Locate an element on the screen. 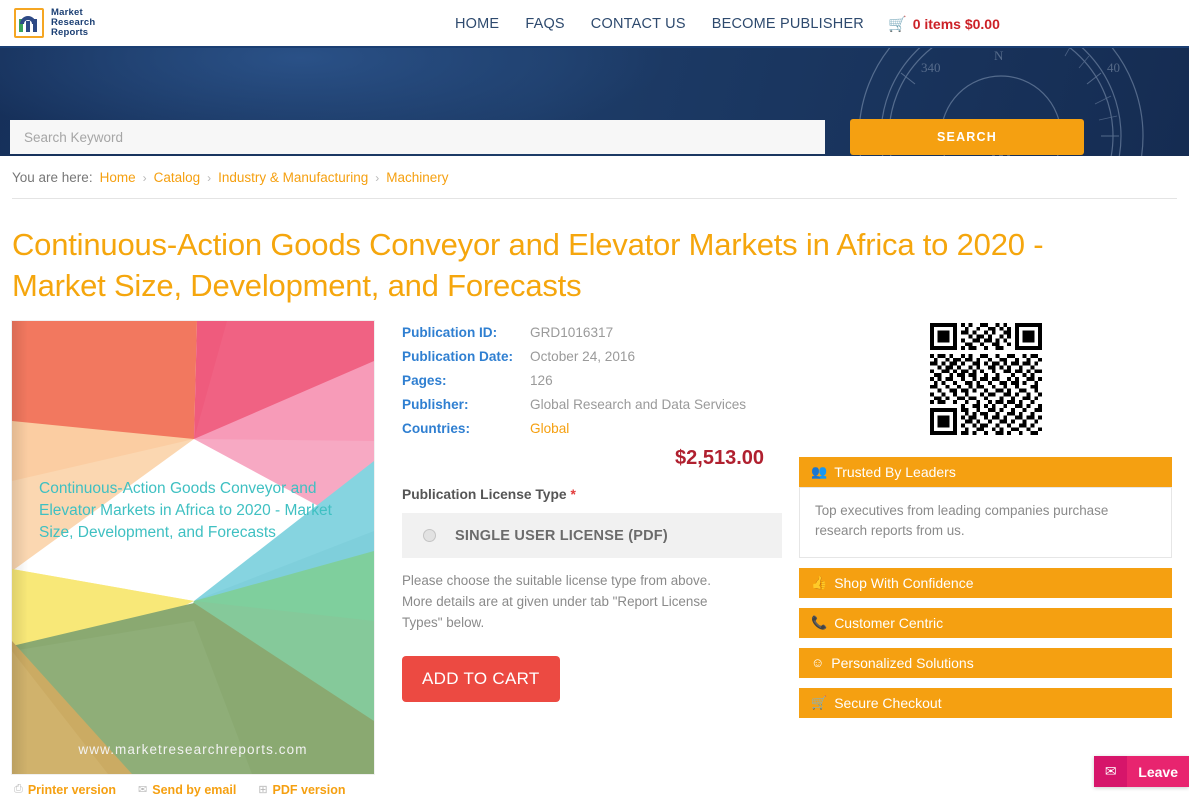 The height and width of the screenshot is (806, 1189). svg-text: 340 is located at coordinates (931, 67).